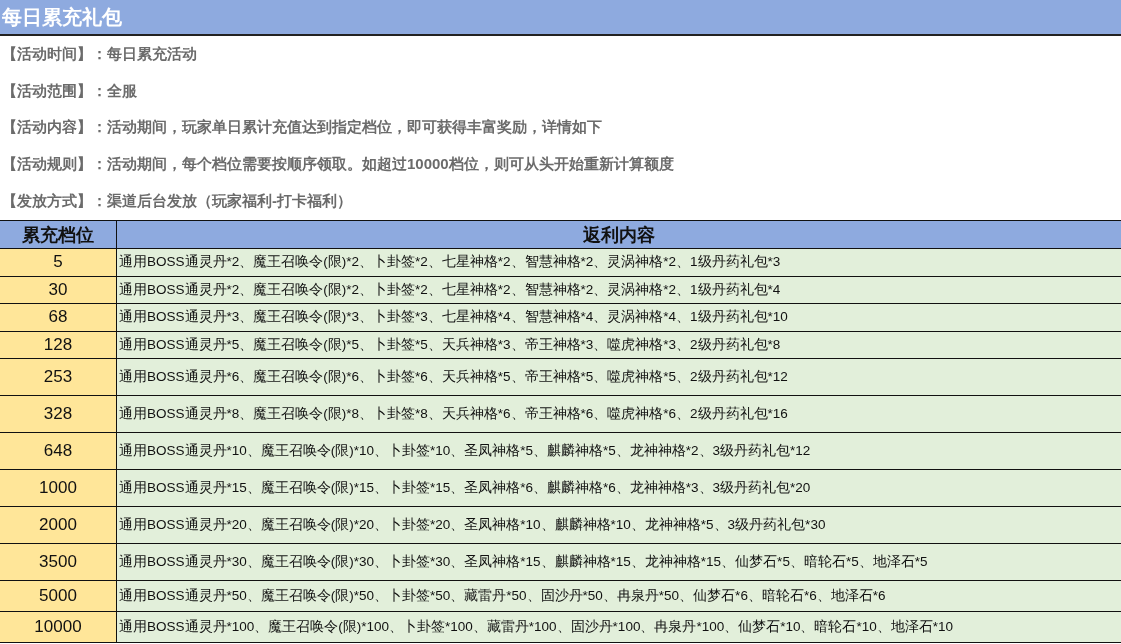 This screenshot has height=644, width=1121. Describe the element at coordinates (122, 91) in the screenshot. I see `info-value: 全服` at that location.